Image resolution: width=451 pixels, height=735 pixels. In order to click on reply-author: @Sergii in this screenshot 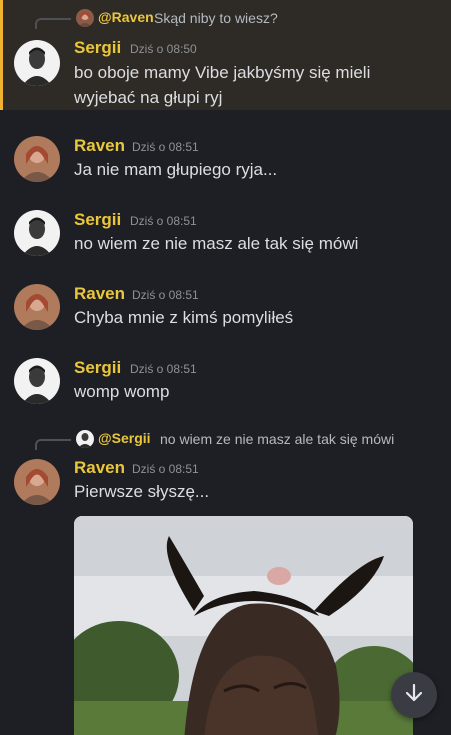, I will do `click(124, 438)`.